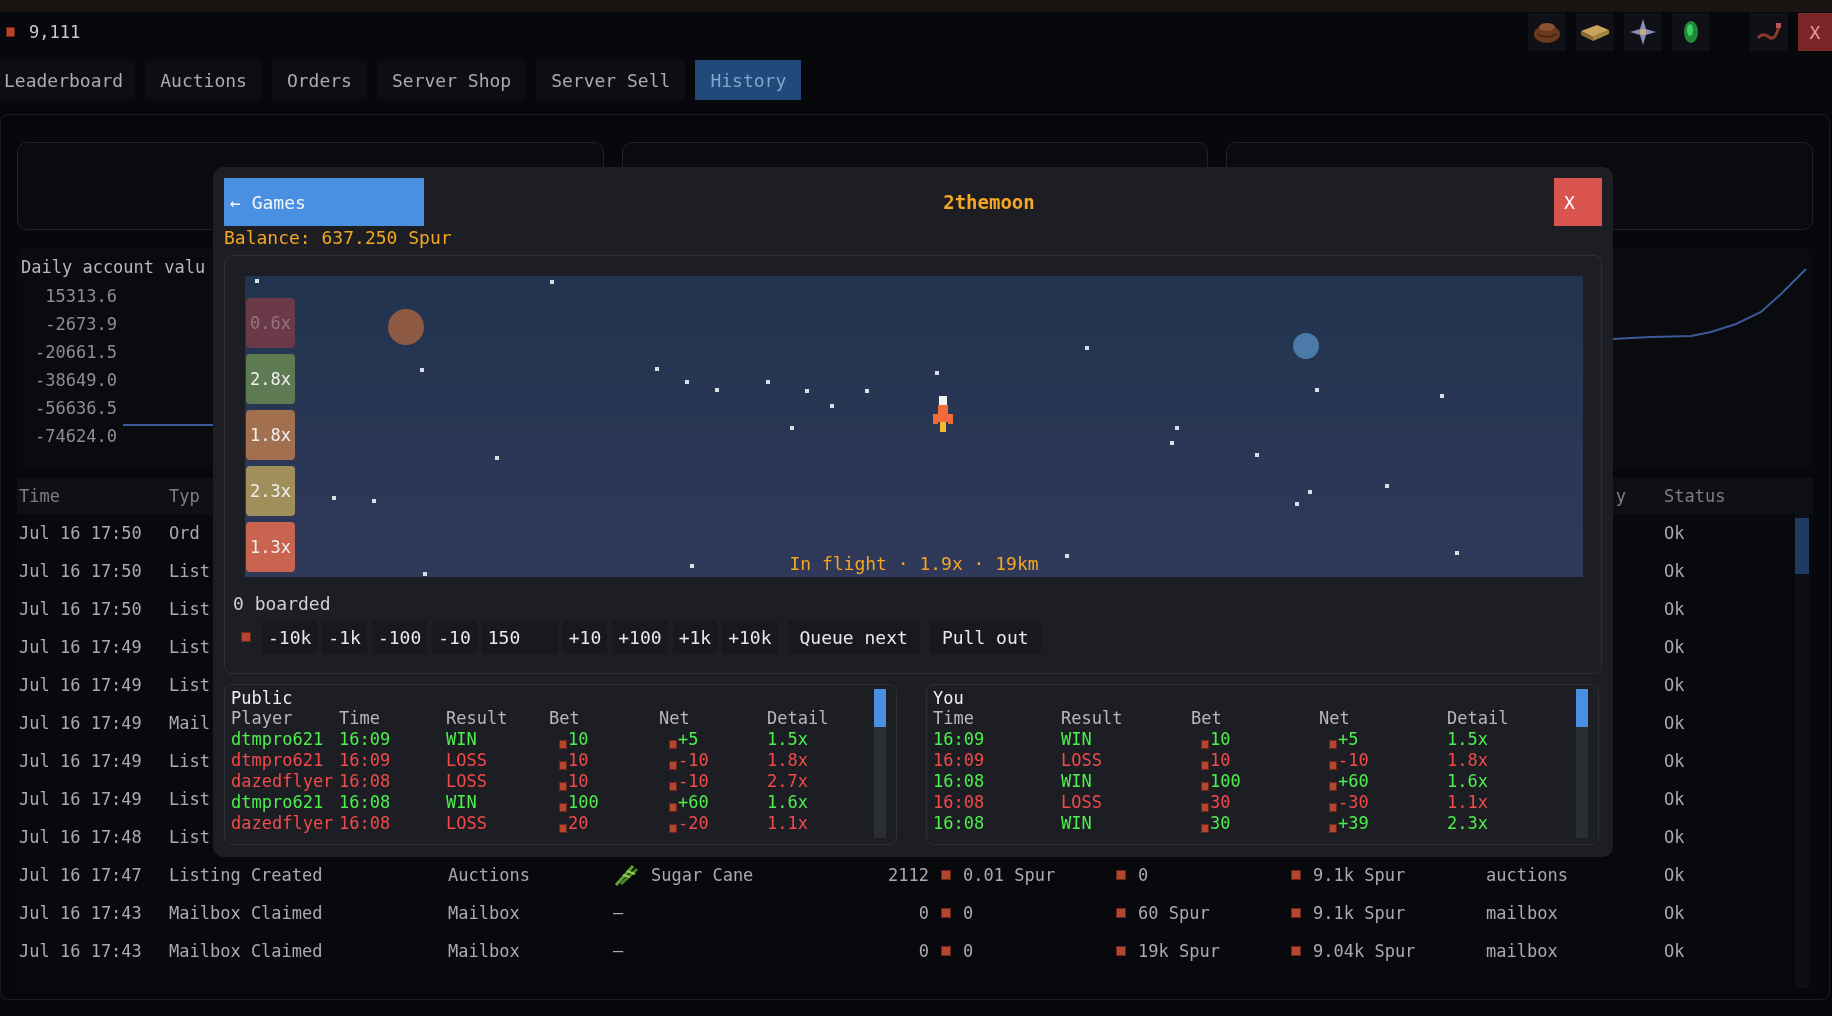 The width and height of the screenshot is (1832, 1016). What do you see at coordinates (1174, 913) in the screenshot?
I see `table-cell: 60 Spur` at bounding box center [1174, 913].